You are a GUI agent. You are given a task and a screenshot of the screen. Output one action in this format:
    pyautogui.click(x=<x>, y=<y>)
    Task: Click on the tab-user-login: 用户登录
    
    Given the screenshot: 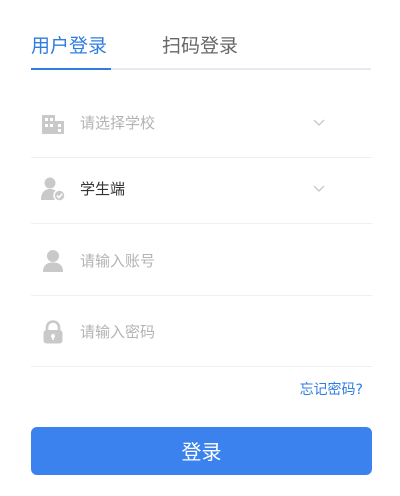 What is the action you would take?
    pyautogui.click(x=69, y=46)
    